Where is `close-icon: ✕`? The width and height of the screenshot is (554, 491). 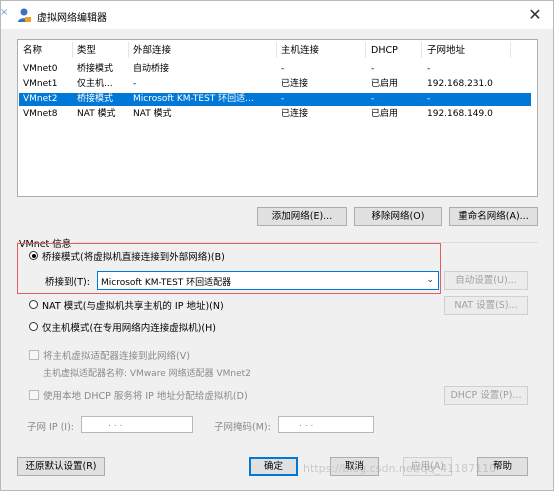 close-icon: ✕ is located at coordinates (535, 14).